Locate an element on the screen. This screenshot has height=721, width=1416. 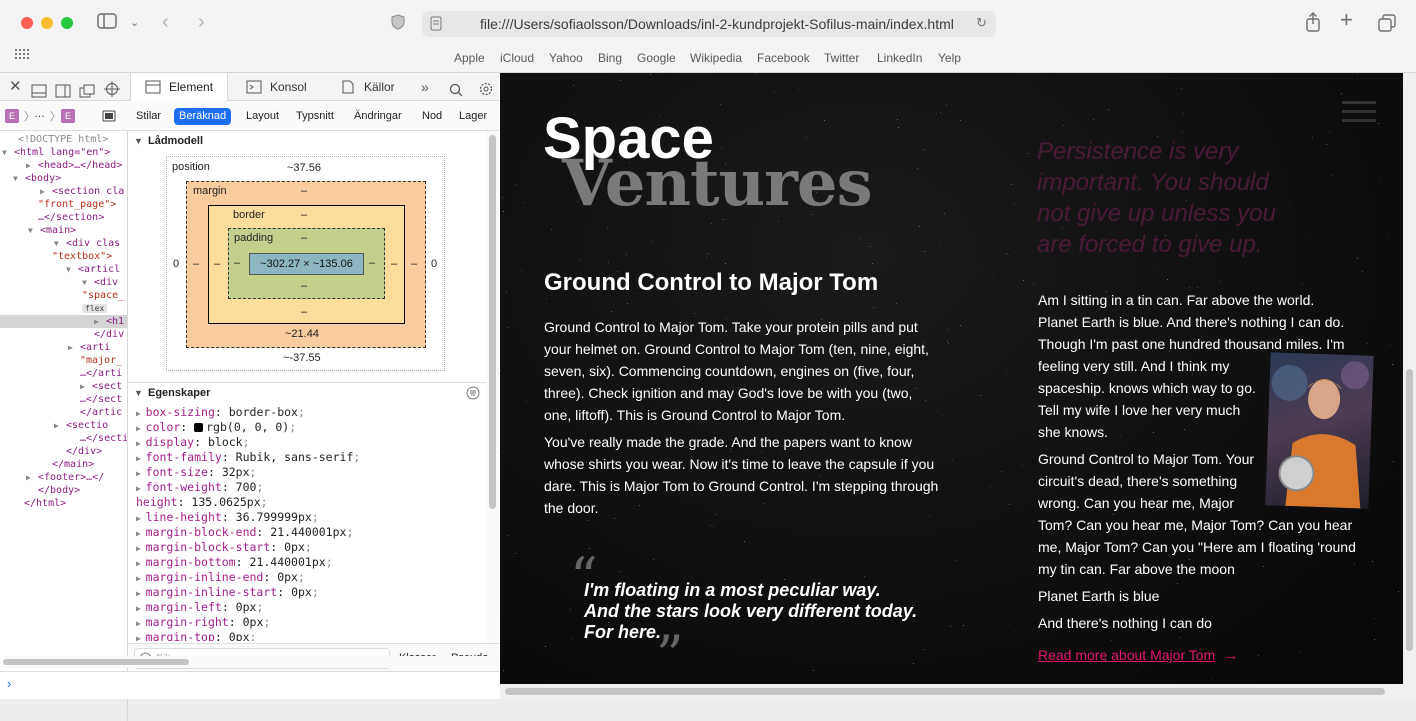
reload-icon: ↻ is located at coordinates (981, 23).